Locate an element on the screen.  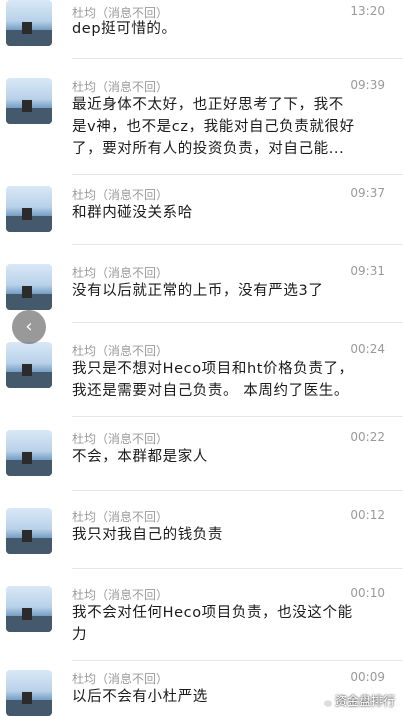
message-text: 不会，本群都是家人 is located at coordinates (222, 457).